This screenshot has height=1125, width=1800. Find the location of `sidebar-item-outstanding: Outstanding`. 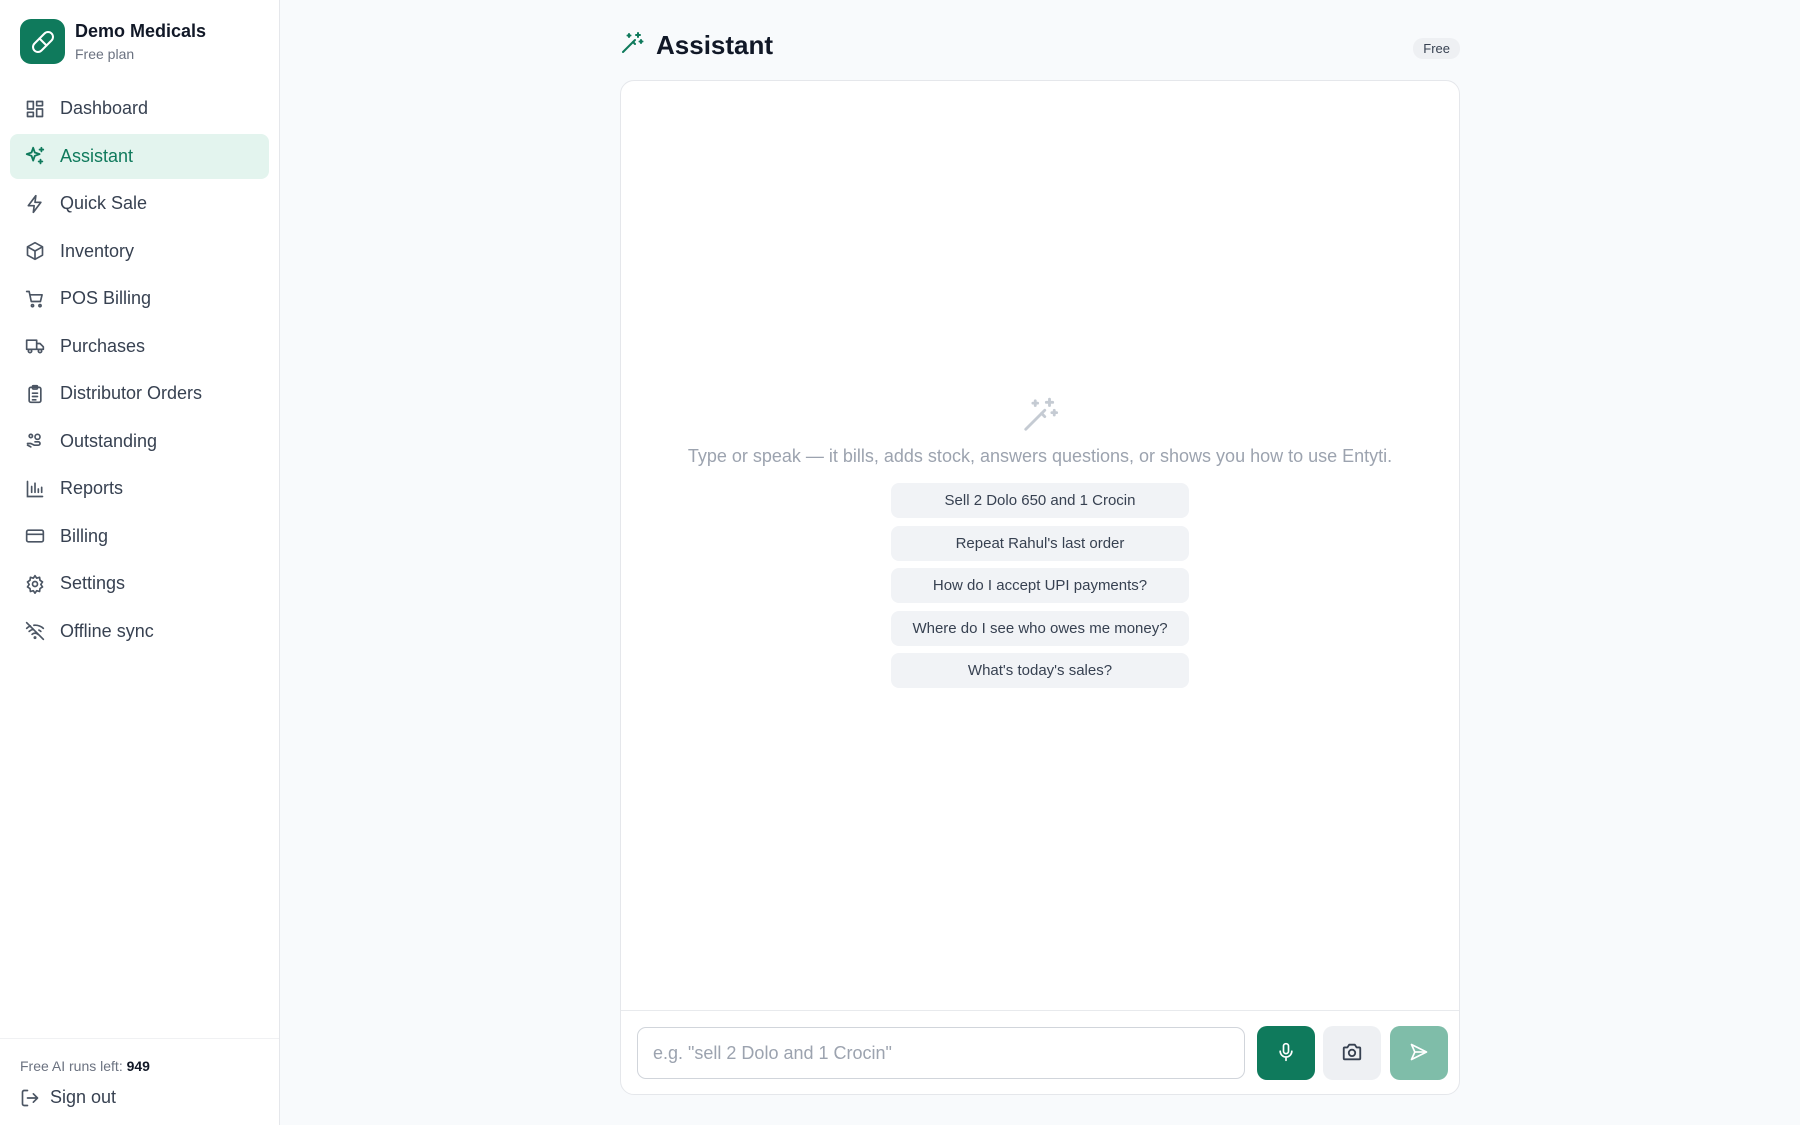

sidebar-item-outstanding: Outstanding is located at coordinates (139, 441).